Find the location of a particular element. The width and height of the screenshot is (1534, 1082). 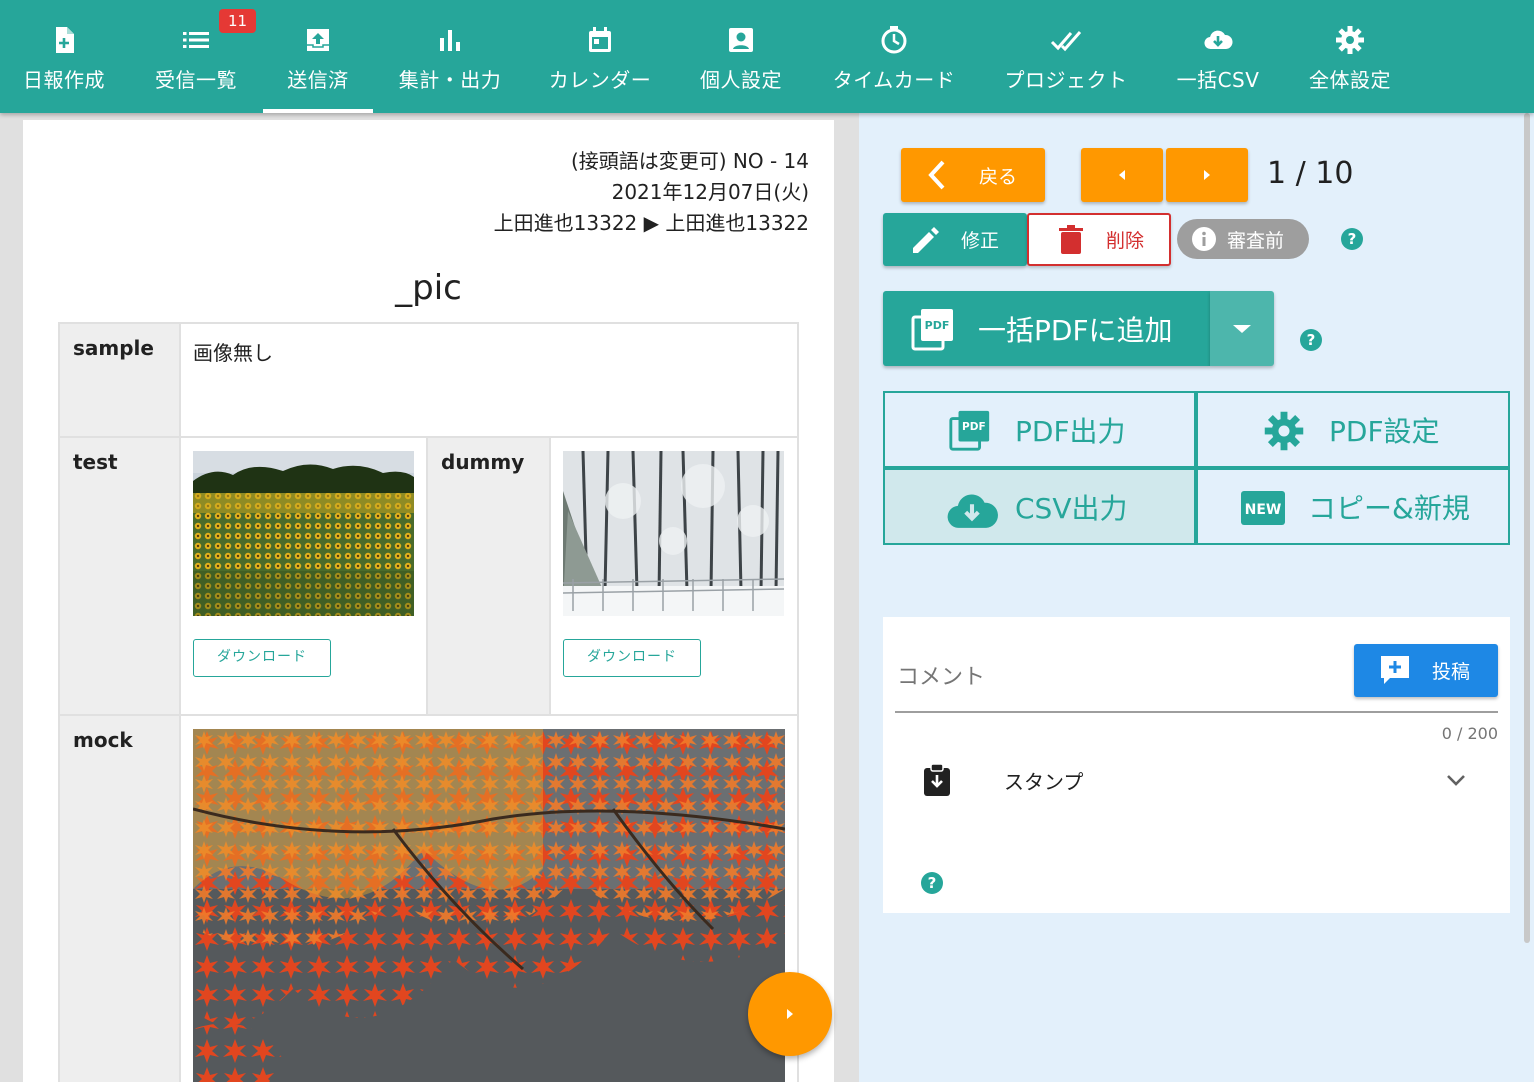

prev-page-button is located at coordinates (1122, 175).